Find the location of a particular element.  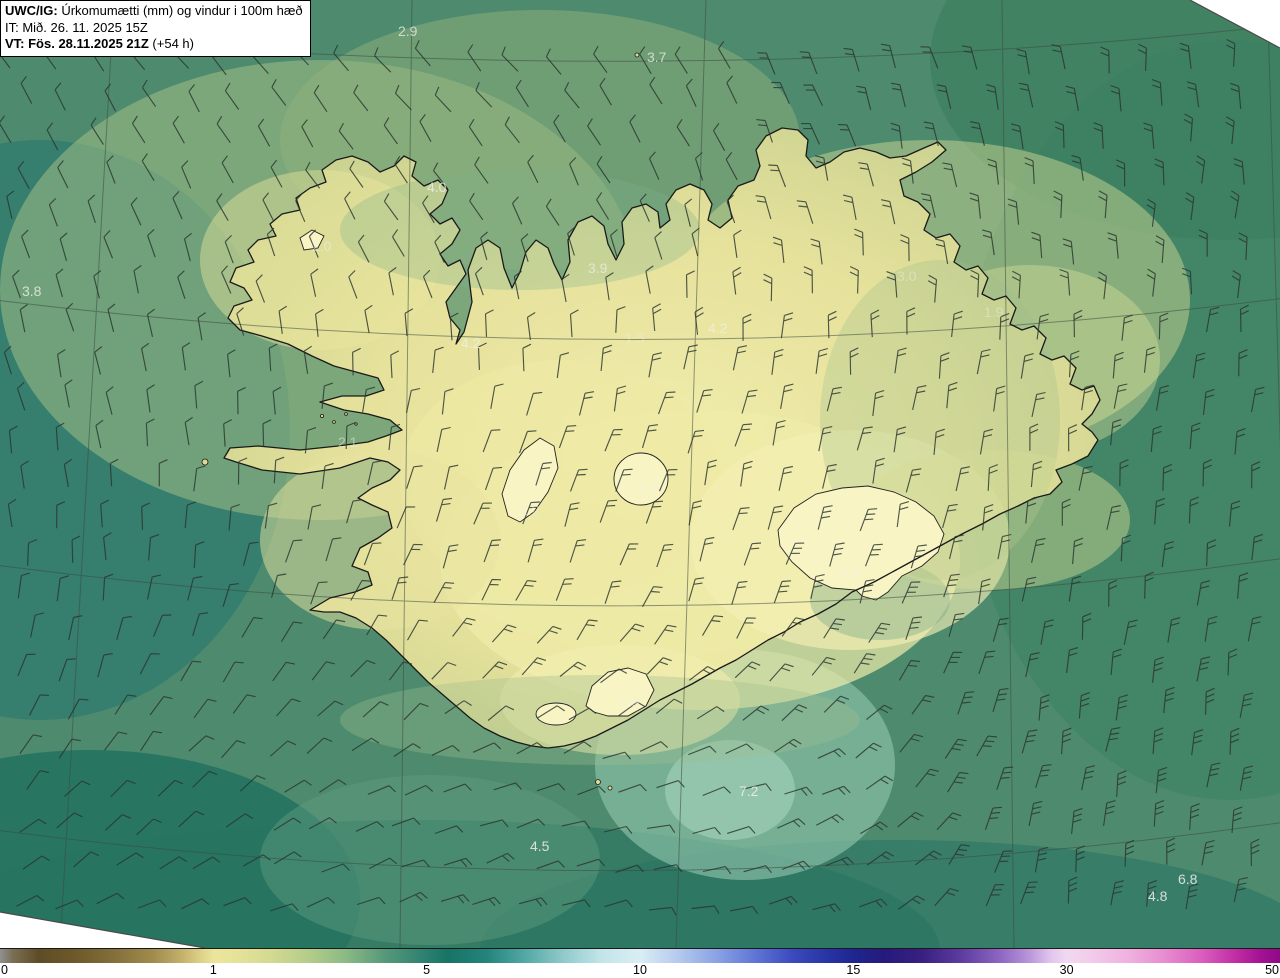

contour-label: 6.8 is located at coordinates (1188, 879).